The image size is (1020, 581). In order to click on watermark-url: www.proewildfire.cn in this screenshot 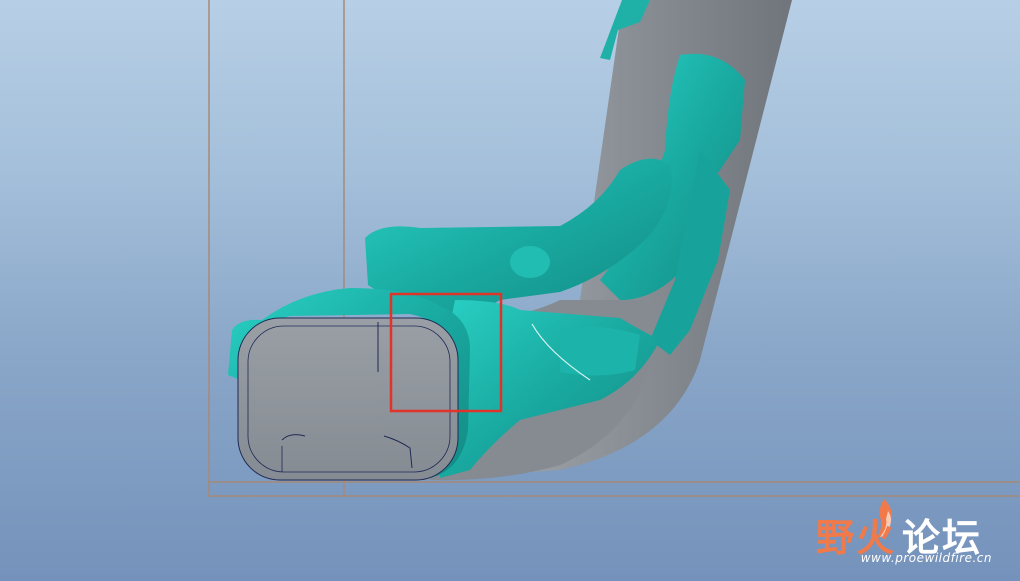, I will do `click(926, 558)`.